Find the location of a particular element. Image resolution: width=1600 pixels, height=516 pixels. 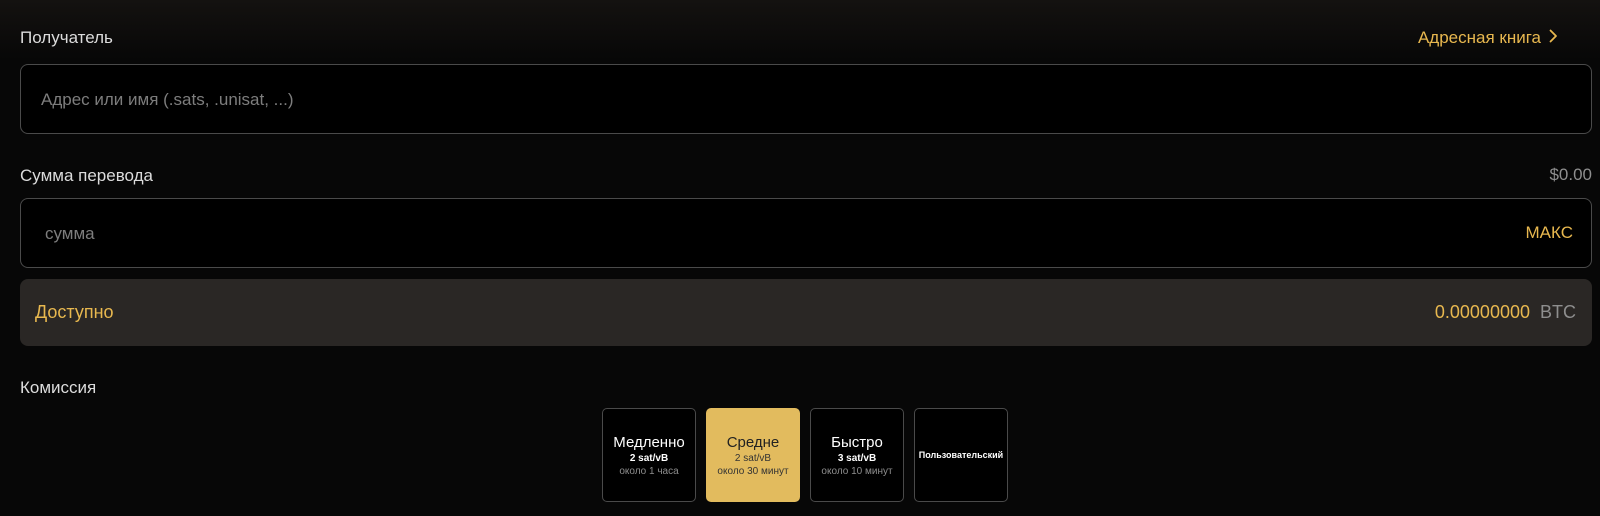

recipient-label: Получатель is located at coordinates (66, 37).